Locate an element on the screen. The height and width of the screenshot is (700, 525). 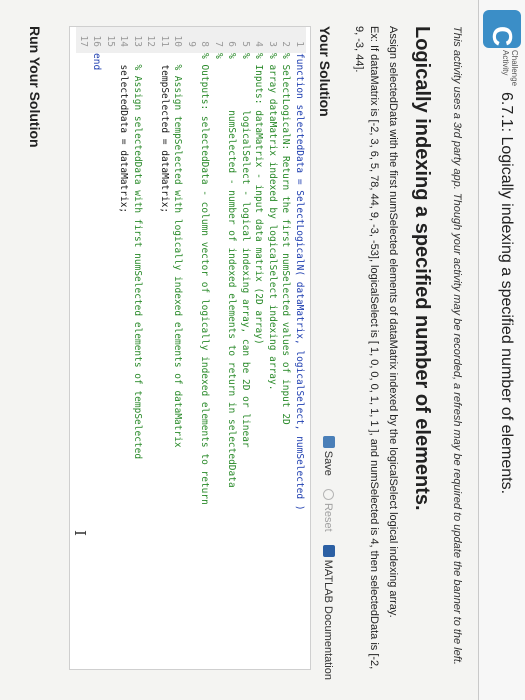
code-text: % is located at coordinates (218, 56).